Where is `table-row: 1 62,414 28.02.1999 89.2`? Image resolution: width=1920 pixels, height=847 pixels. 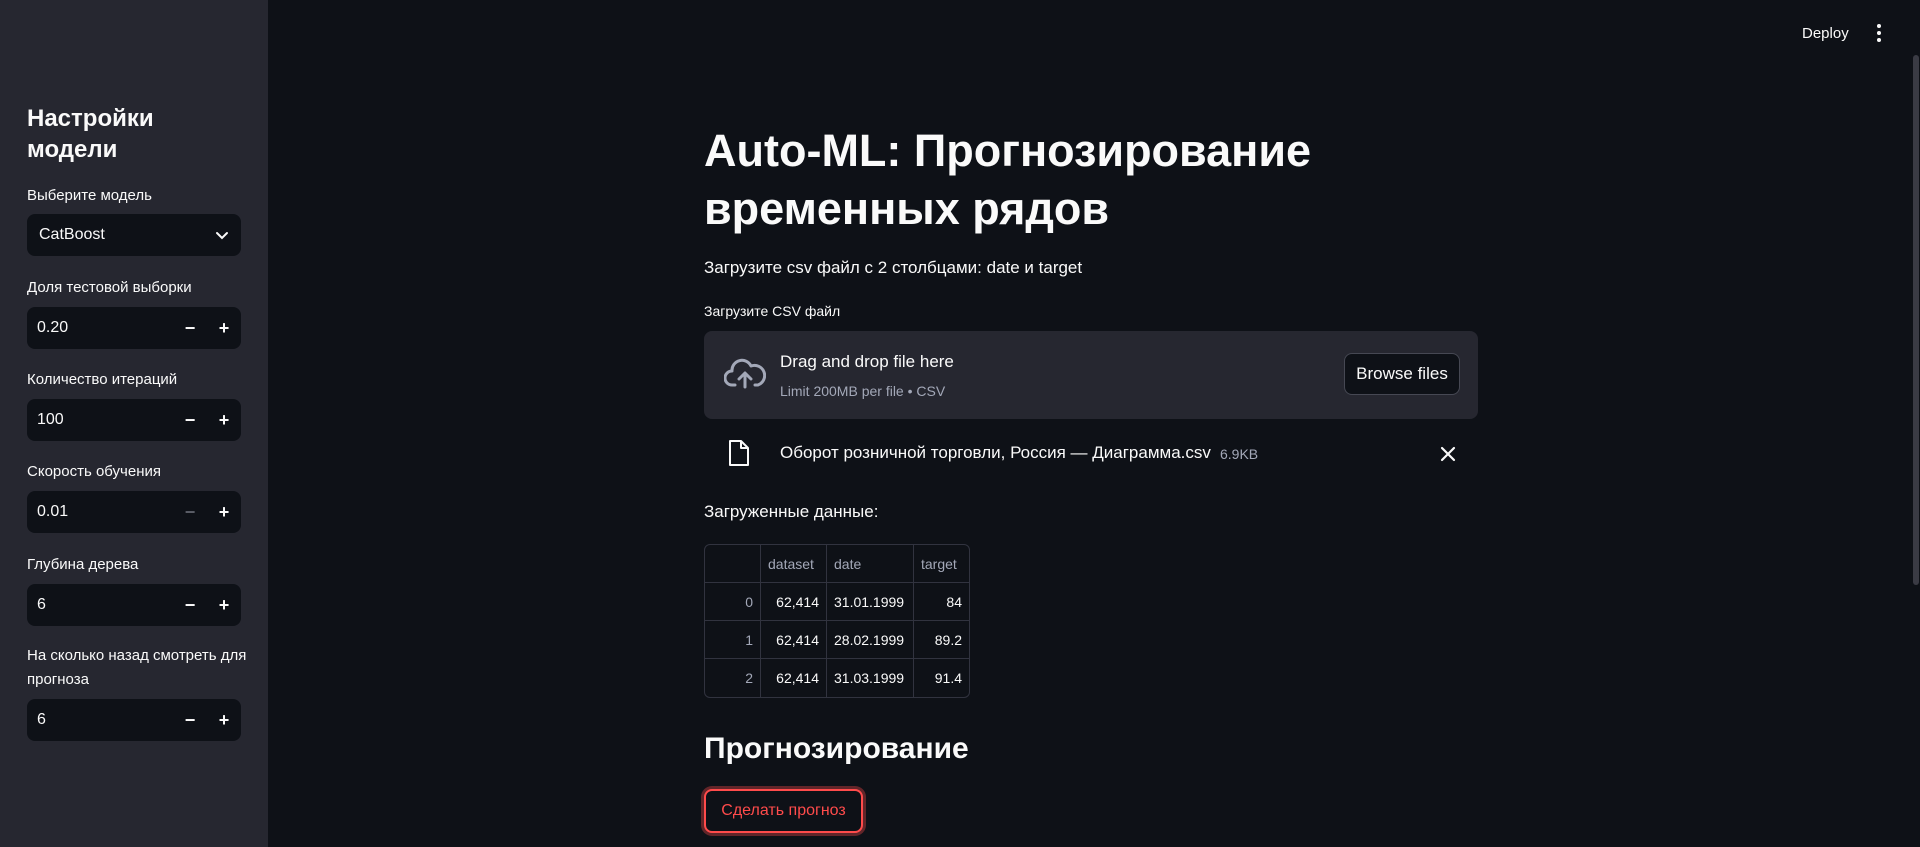
table-row: 1 62,414 28.02.1999 89.2 is located at coordinates (837, 640).